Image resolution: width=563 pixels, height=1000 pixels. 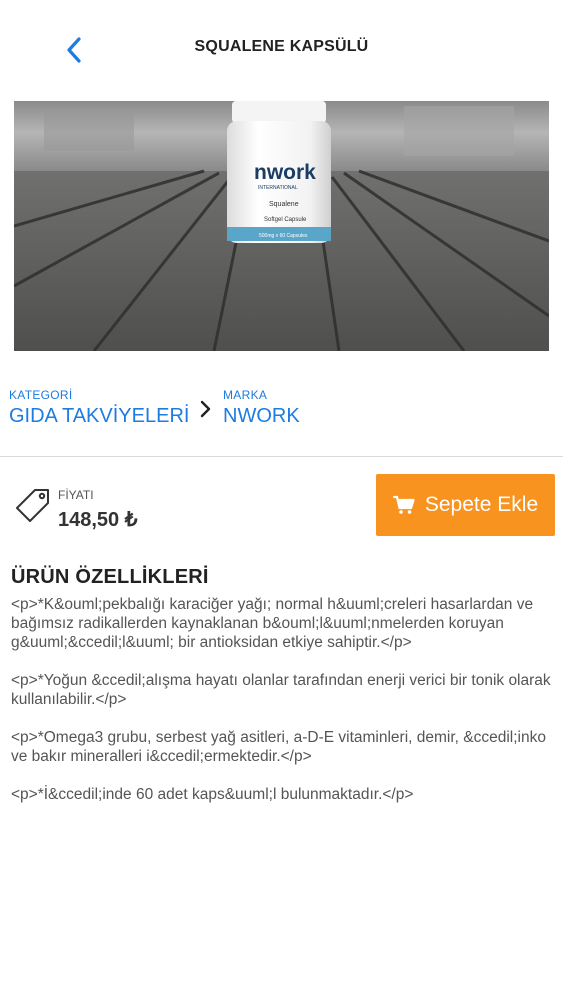 I want to click on cart-icon, so click(x=403, y=504).